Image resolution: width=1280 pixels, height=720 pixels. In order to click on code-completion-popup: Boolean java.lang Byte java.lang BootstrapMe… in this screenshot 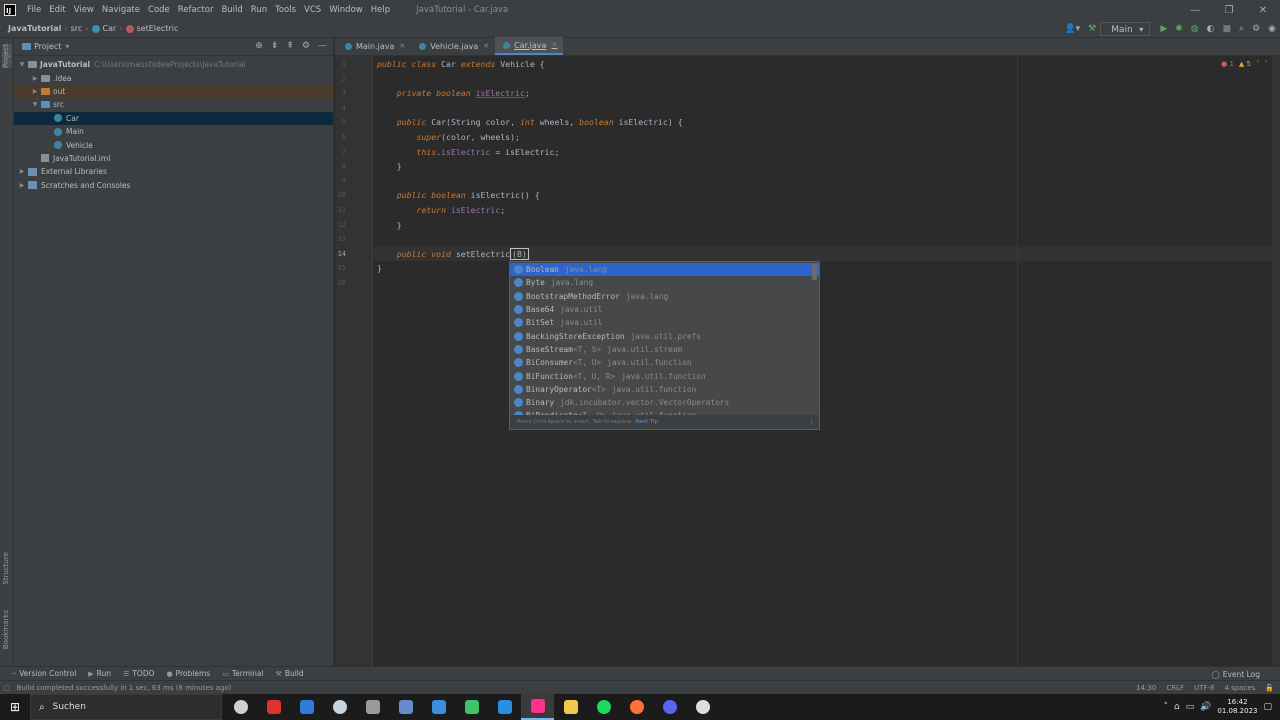, I will do `click(664, 345)`.